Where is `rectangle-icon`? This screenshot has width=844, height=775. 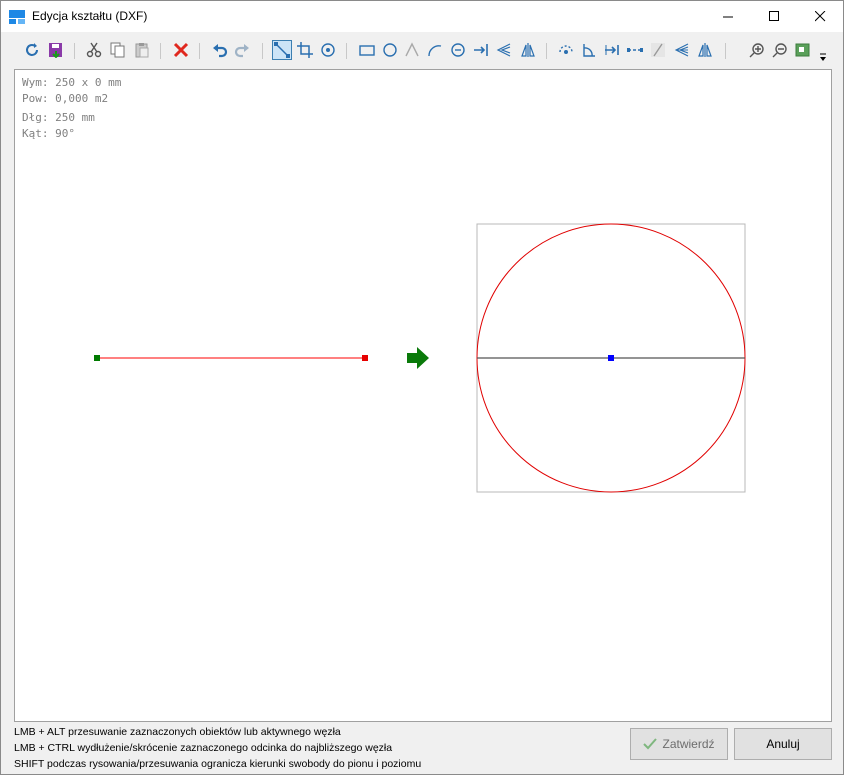 rectangle-icon is located at coordinates (367, 50).